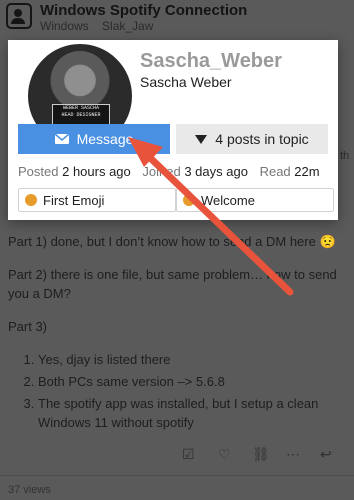  I want to click on list-item: Both PCs same version –> 5.6.8, so click(193, 381).